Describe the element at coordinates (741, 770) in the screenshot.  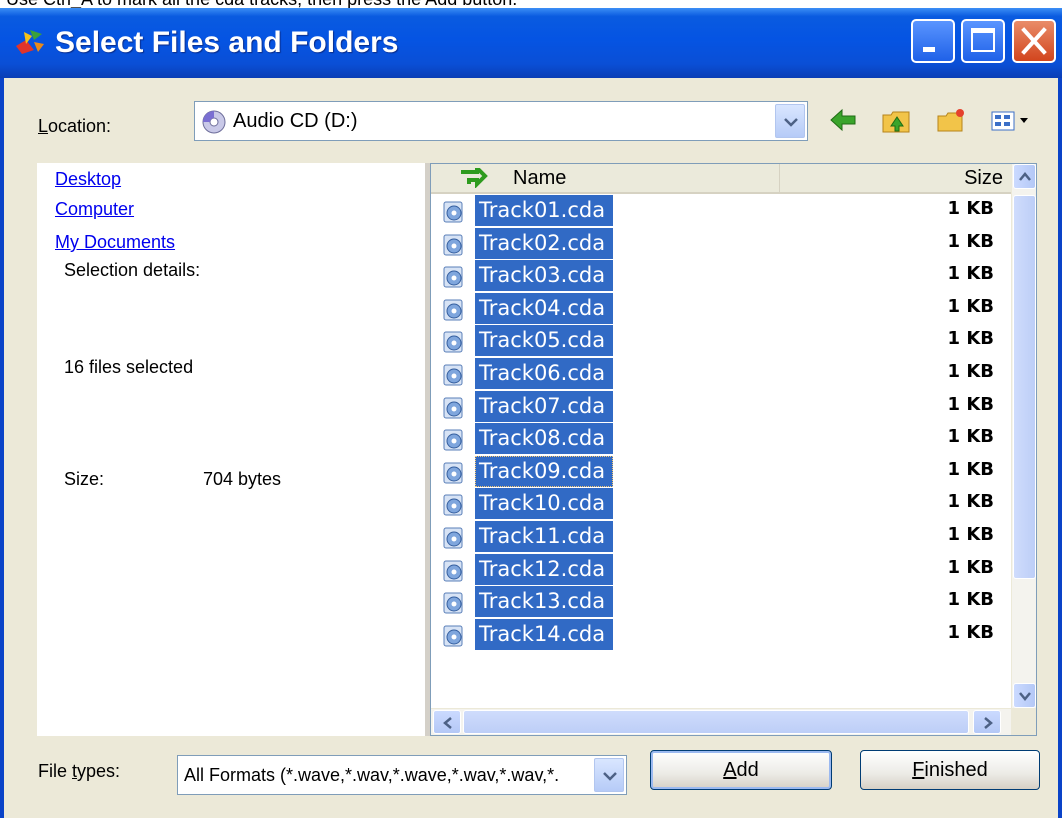
I see `add-button: Add` at that location.